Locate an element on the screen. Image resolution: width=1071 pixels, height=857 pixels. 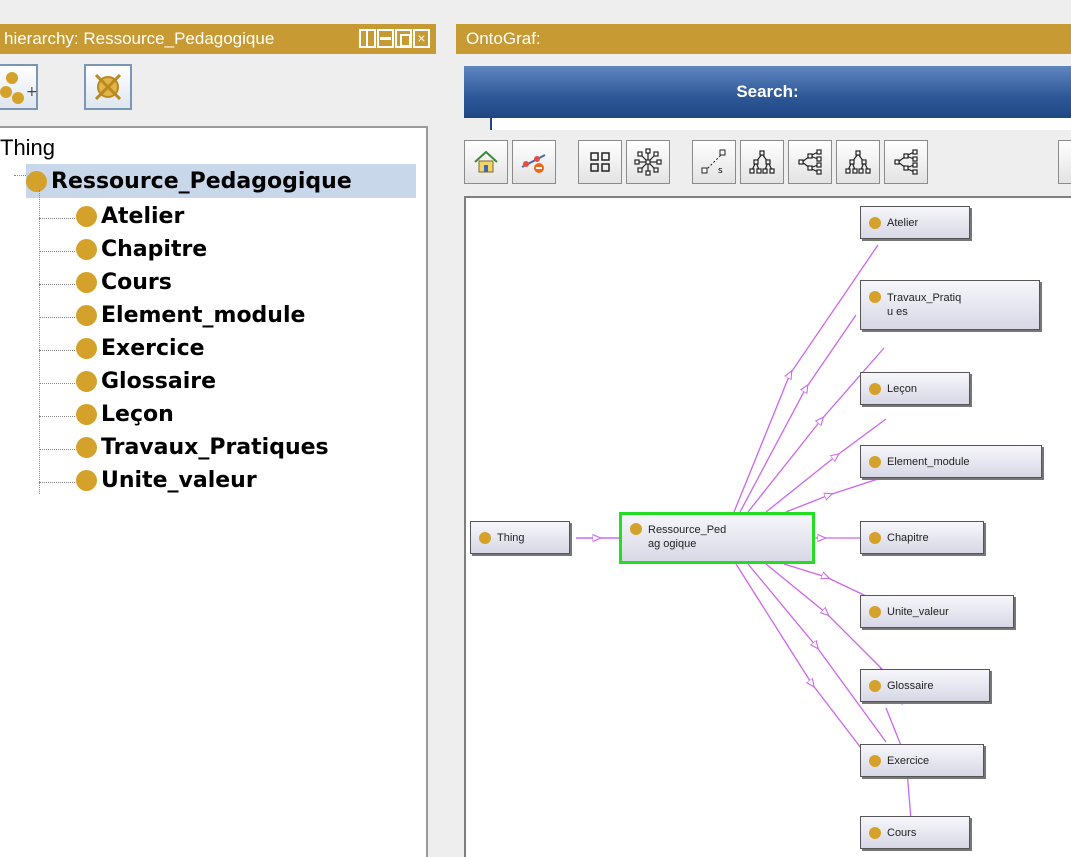
graph-node-label: Unite_valeur is located at coordinates (918, 611).